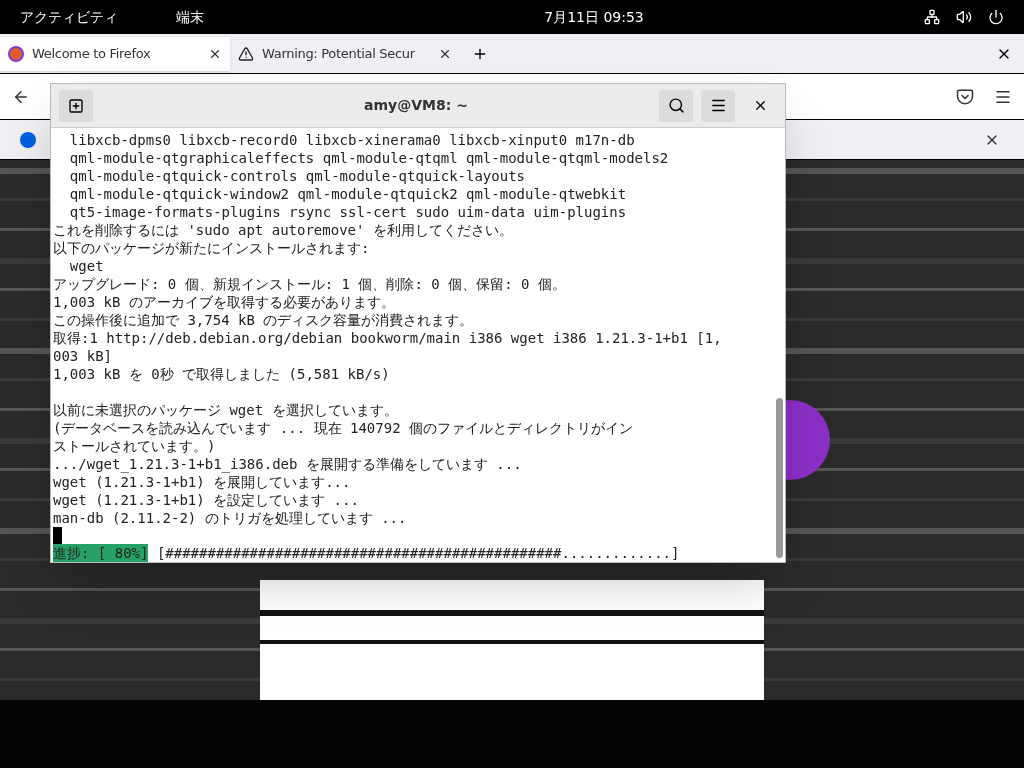 This screenshot has height=768, width=1024. What do you see at coordinates (779, 478) in the screenshot?
I see `scrollbar-thumb` at bounding box center [779, 478].